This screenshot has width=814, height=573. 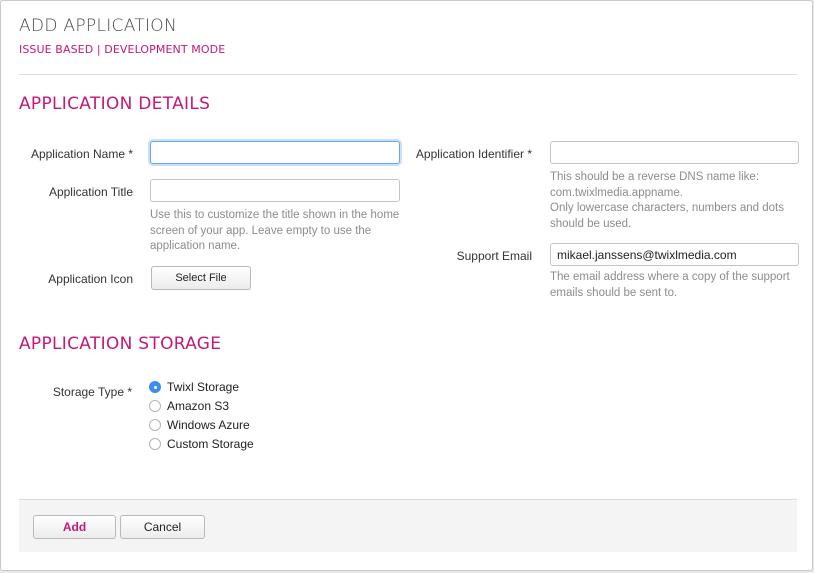 I want to click on app-identifier-help-line: com.twixlmedia.appname., so click(x=616, y=192).